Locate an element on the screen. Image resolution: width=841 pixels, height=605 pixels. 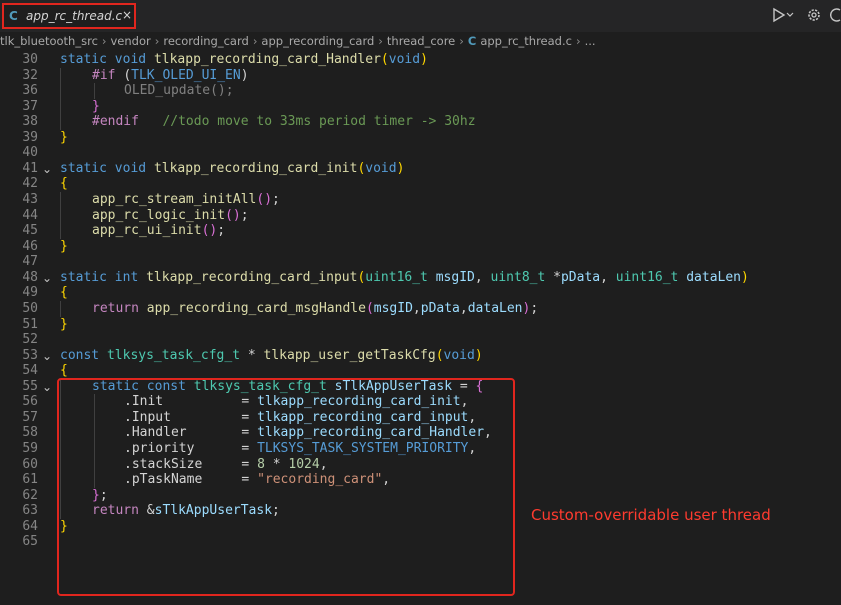
code-line: 39} is located at coordinates (420, 138).